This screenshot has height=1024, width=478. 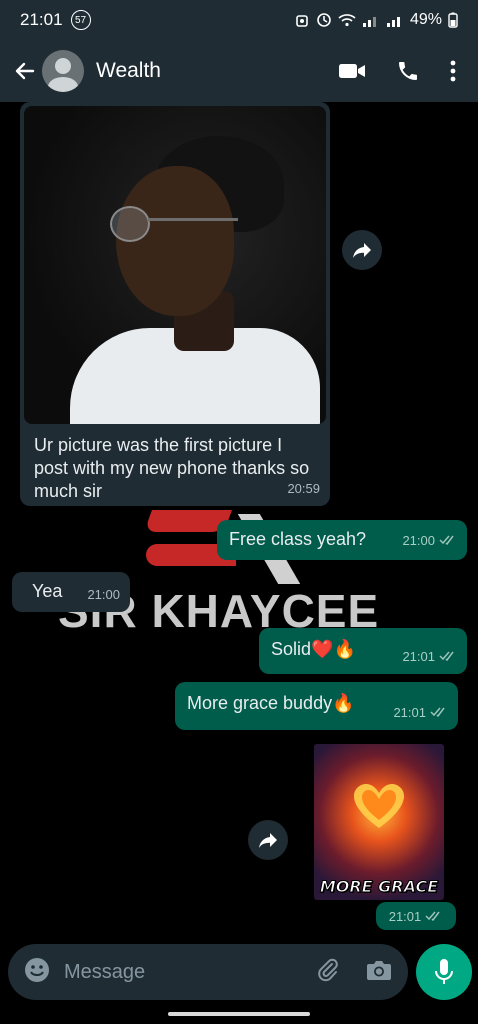 What do you see at coordinates (128, 71) in the screenshot?
I see `contact-name: Wealth` at bounding box center [128, 71].